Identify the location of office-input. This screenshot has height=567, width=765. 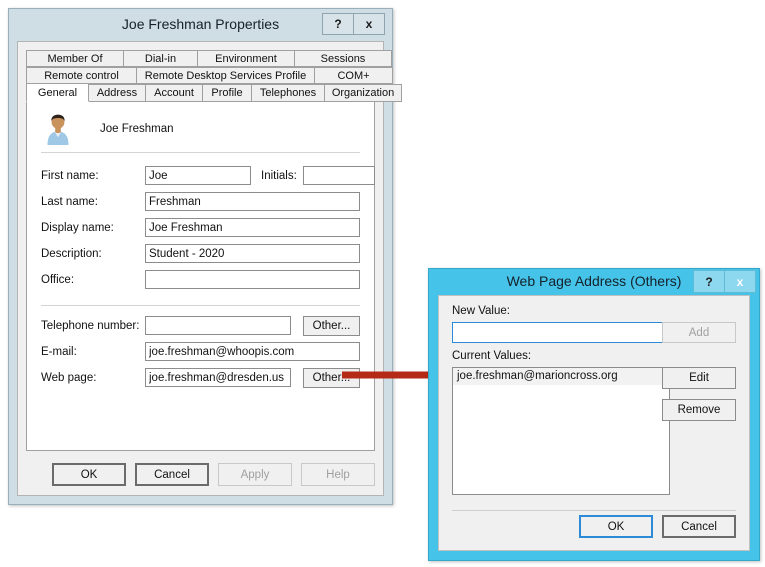
(252, 279).